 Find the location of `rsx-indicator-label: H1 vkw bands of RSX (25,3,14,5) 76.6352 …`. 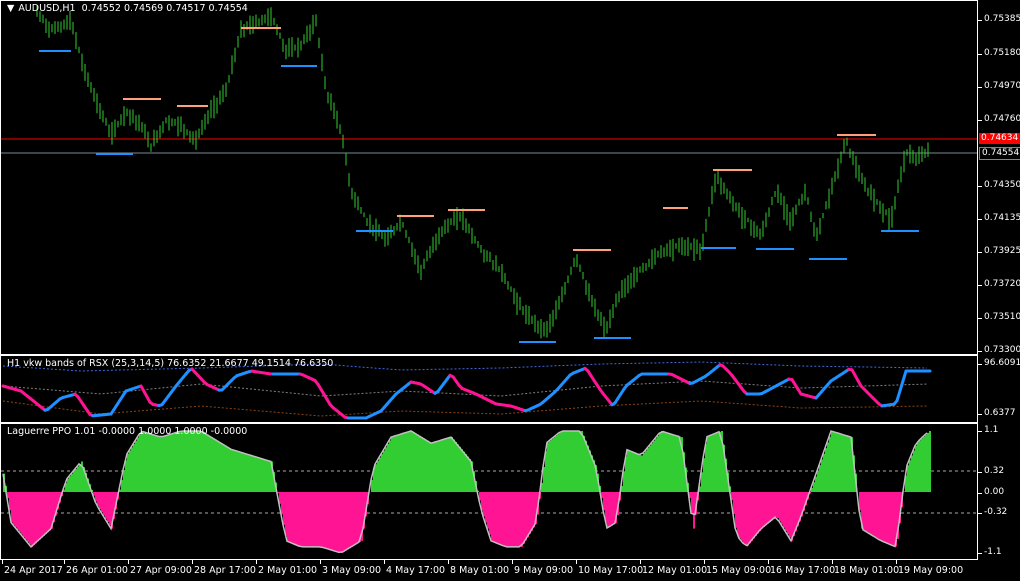

rsx-indicator-label: H1 vkw bands of RSX (25,3,14,5) 76.6352 … is located at coordinates (170, 363).